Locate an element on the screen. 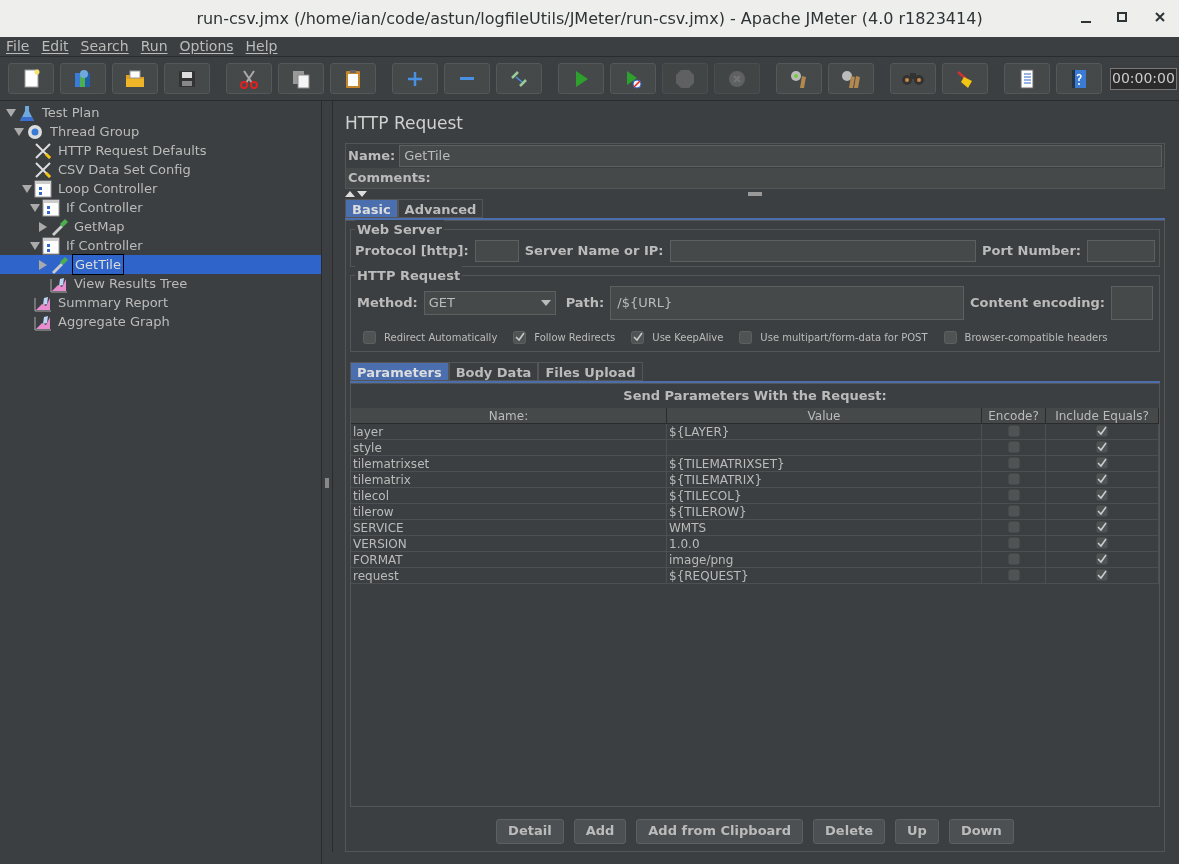 The image size is (1179, 864). folder-icon is located at coordinates (135, 78).